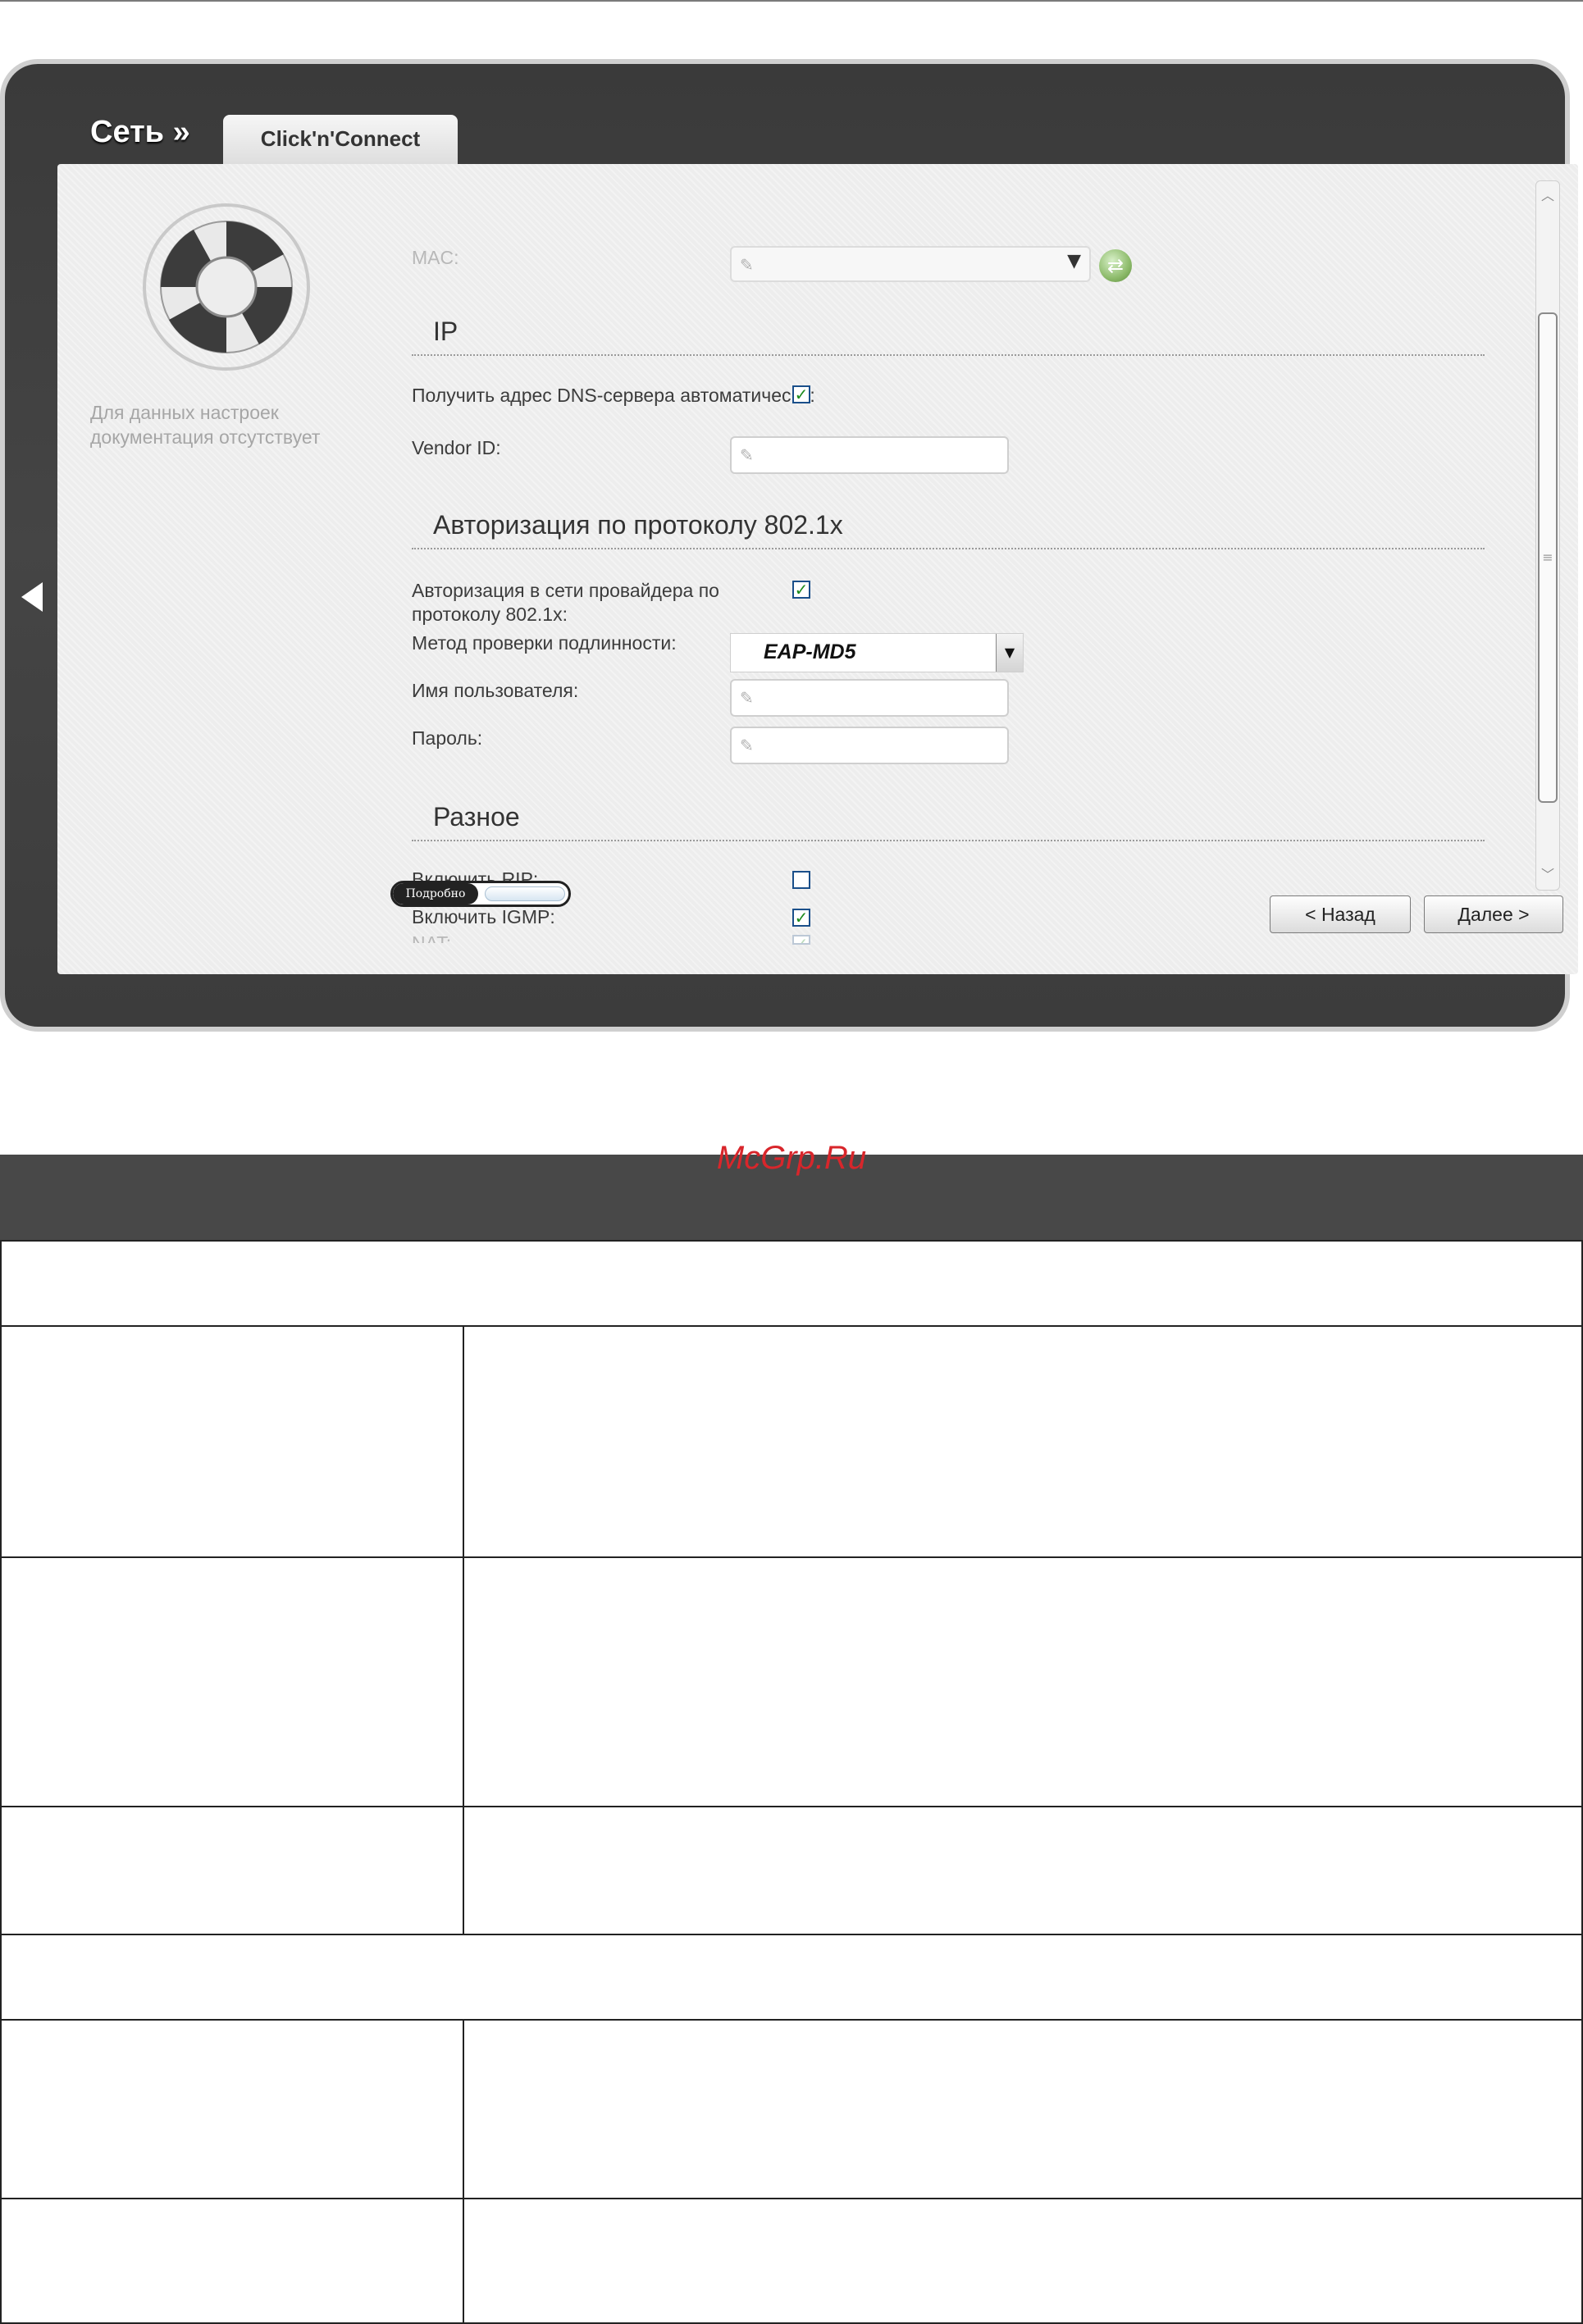  Describe the element at coordinates (791, 1158) in the screenshot. I see `watermark: McGrp.Ru` at that location.